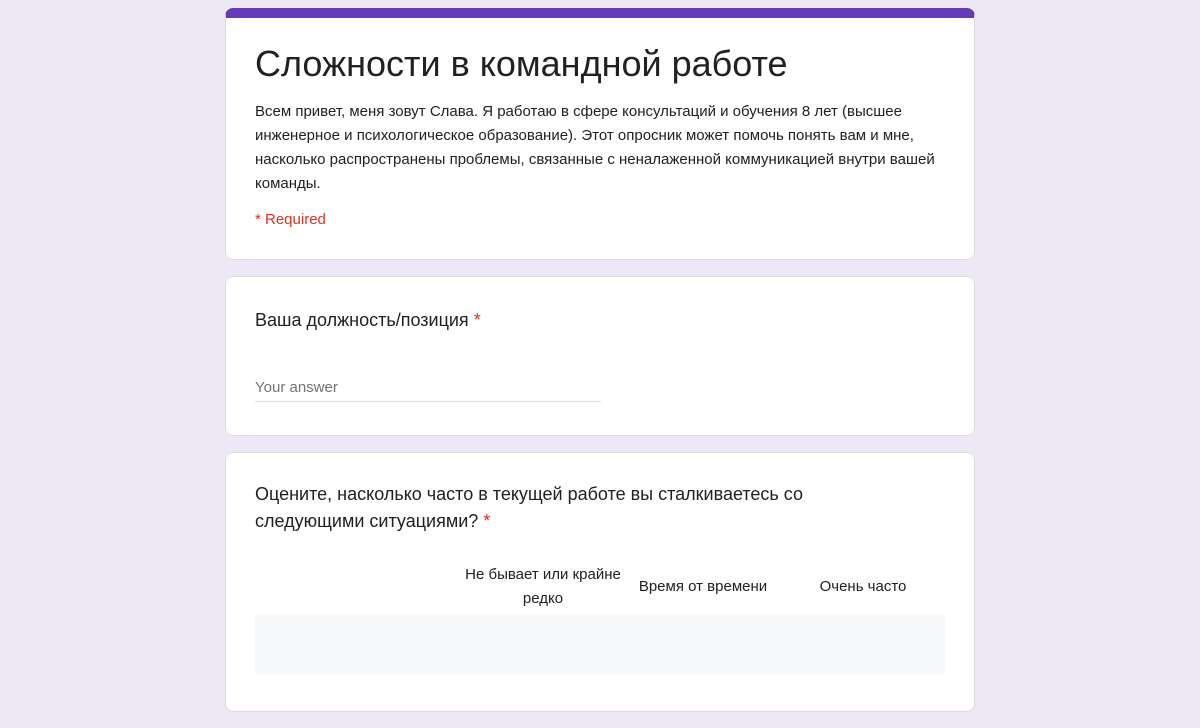 The width and height of the screenshot is (1200, 728). What do you see at coordinates (290, 219) in the screenshot?
I see `required-note: * Required` at bounding box center [290, 219].